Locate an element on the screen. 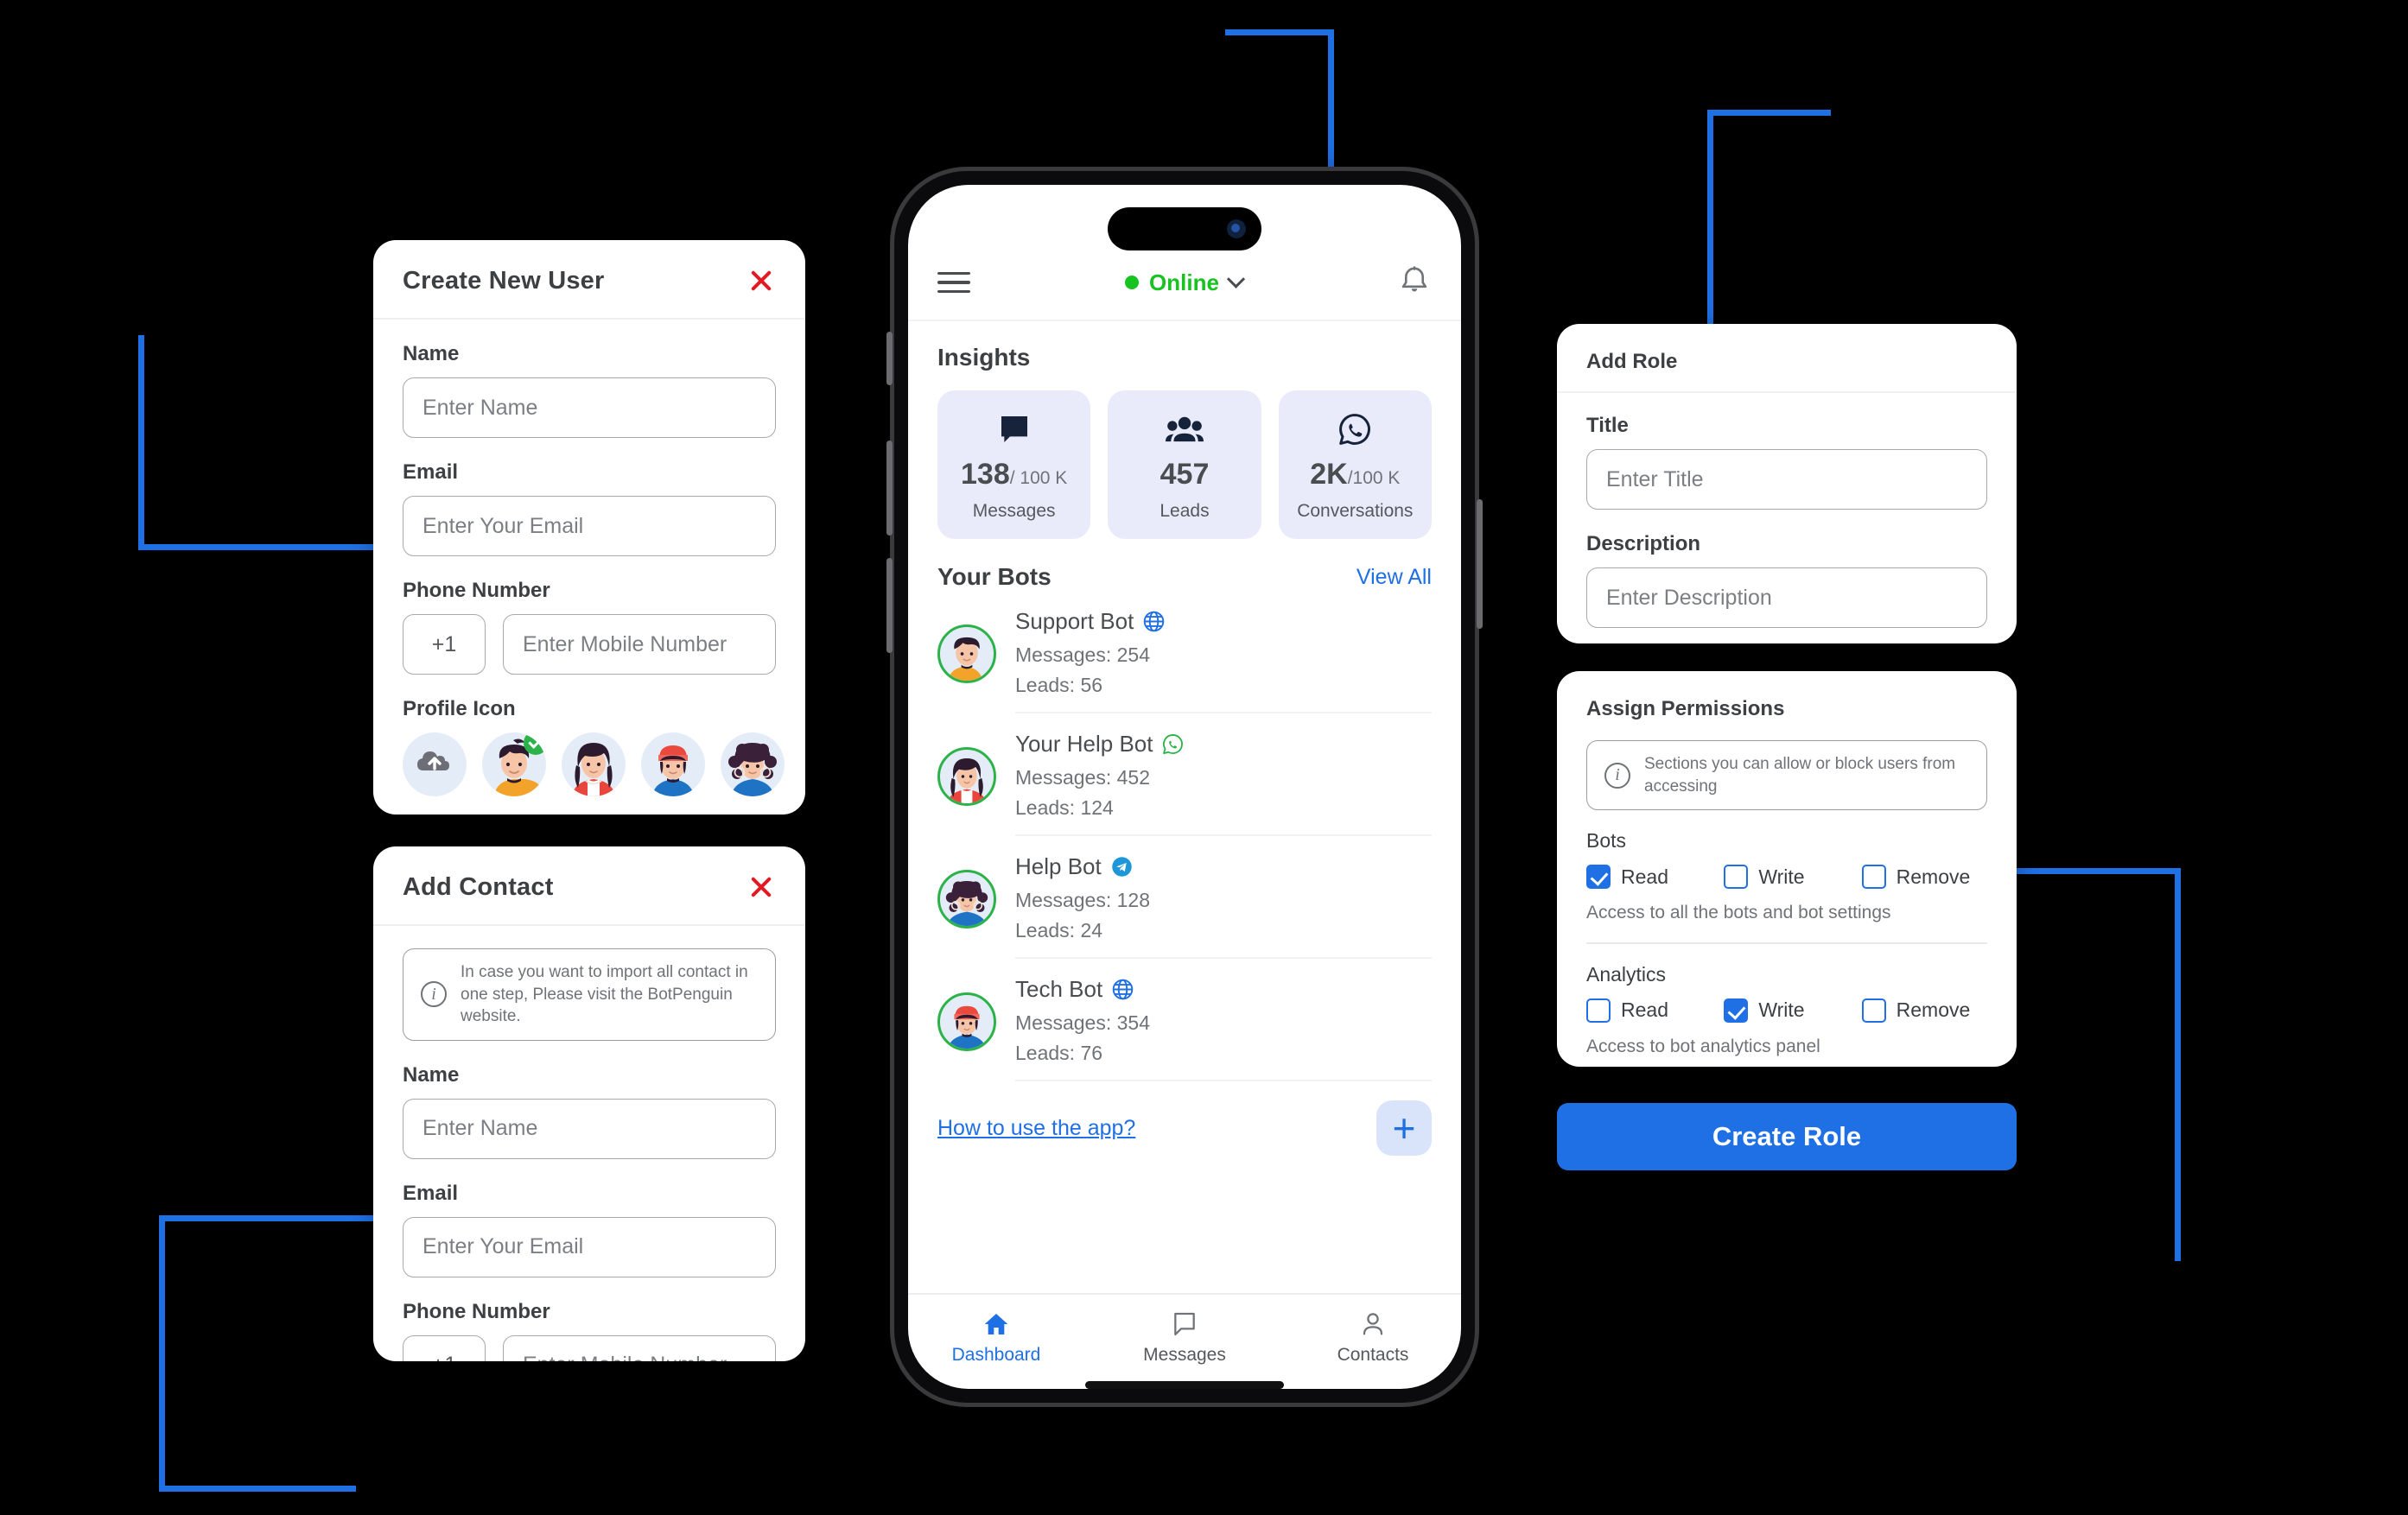 Image resolution: width=2408 pixels, height=1515 pixels. bot-info: Support Bot Messages: 254 Leads: 56 is located at coordinates (1223, 654).